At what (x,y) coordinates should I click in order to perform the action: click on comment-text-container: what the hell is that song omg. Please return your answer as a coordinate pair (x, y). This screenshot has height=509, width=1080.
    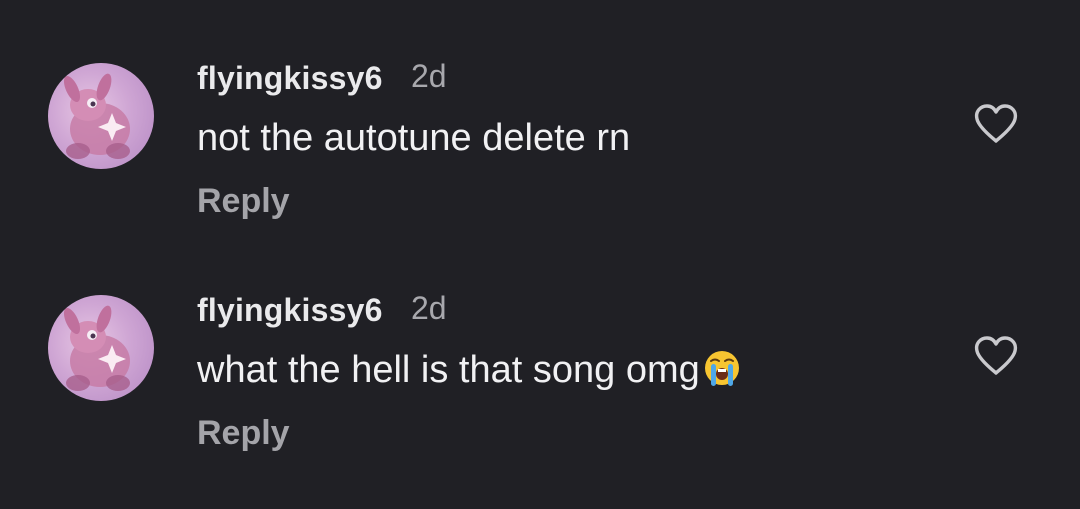
    Looking at the image, I should click on (469, 370).